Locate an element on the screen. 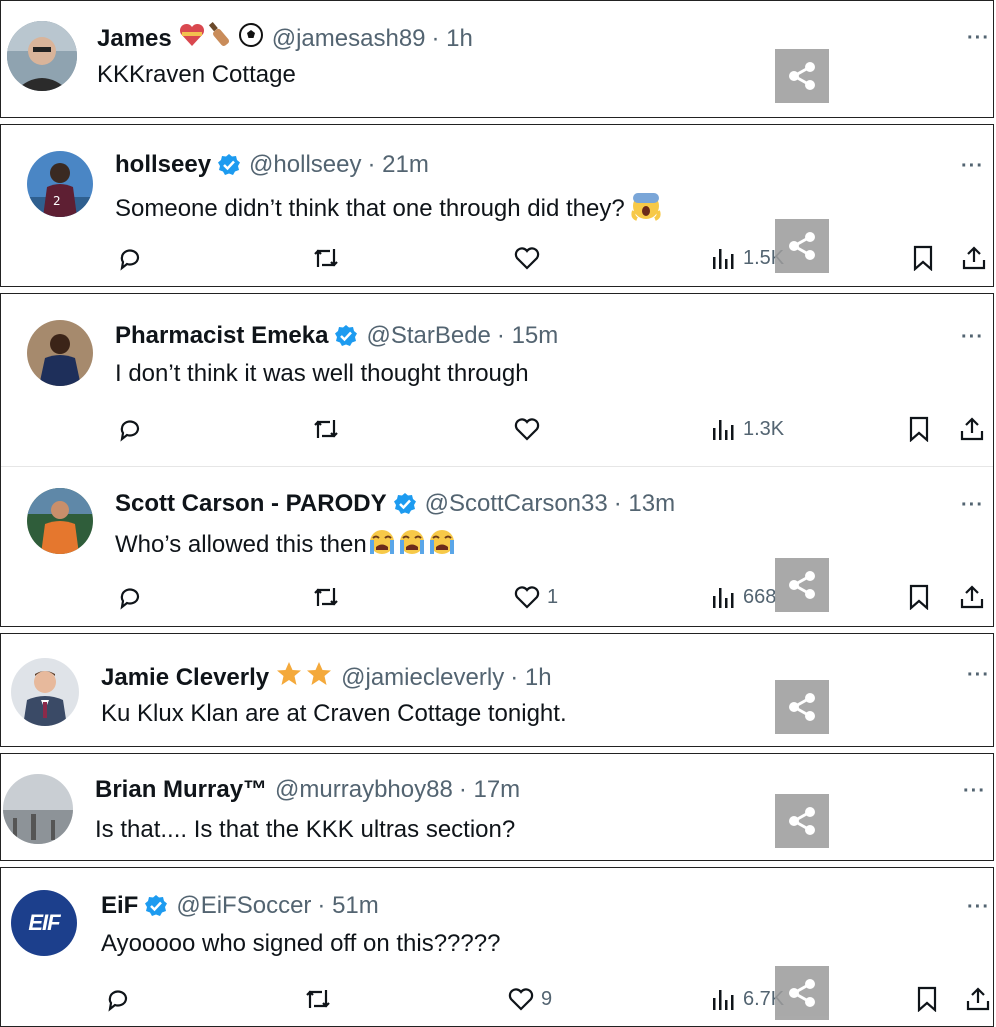  views-button: 1.5K is located at coordinates (747, 258).